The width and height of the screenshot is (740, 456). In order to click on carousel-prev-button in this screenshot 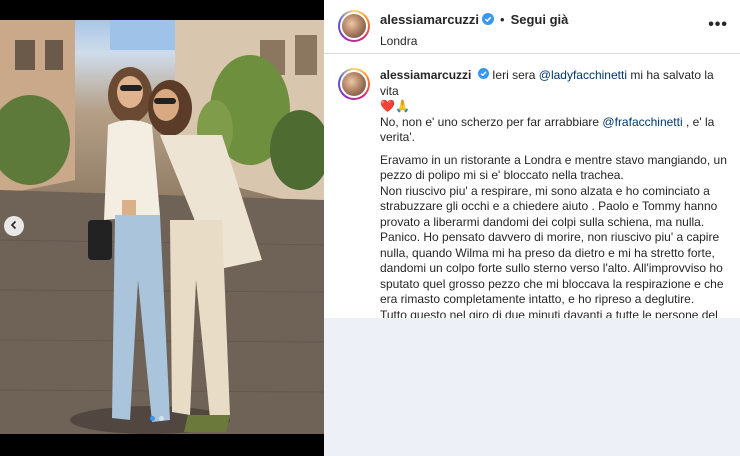, I will do `click(14, 226)`.